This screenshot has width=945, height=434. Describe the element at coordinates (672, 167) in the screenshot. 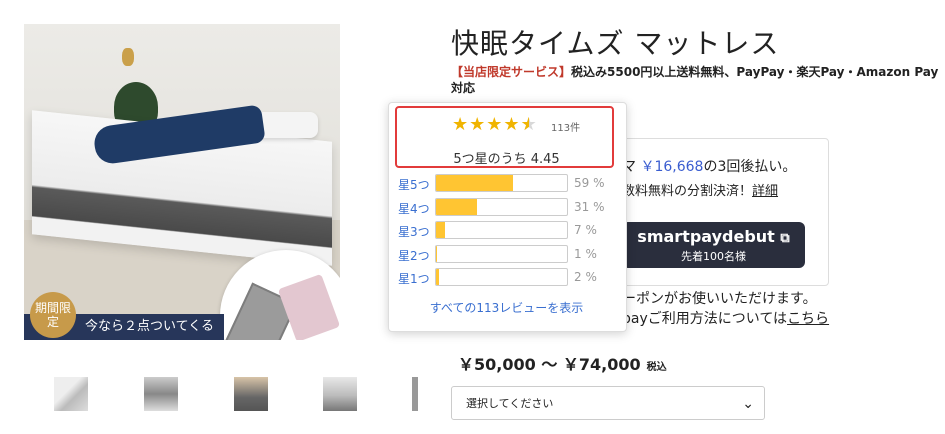

I see `smartpay-installment-price: ￥16,668` at that location.